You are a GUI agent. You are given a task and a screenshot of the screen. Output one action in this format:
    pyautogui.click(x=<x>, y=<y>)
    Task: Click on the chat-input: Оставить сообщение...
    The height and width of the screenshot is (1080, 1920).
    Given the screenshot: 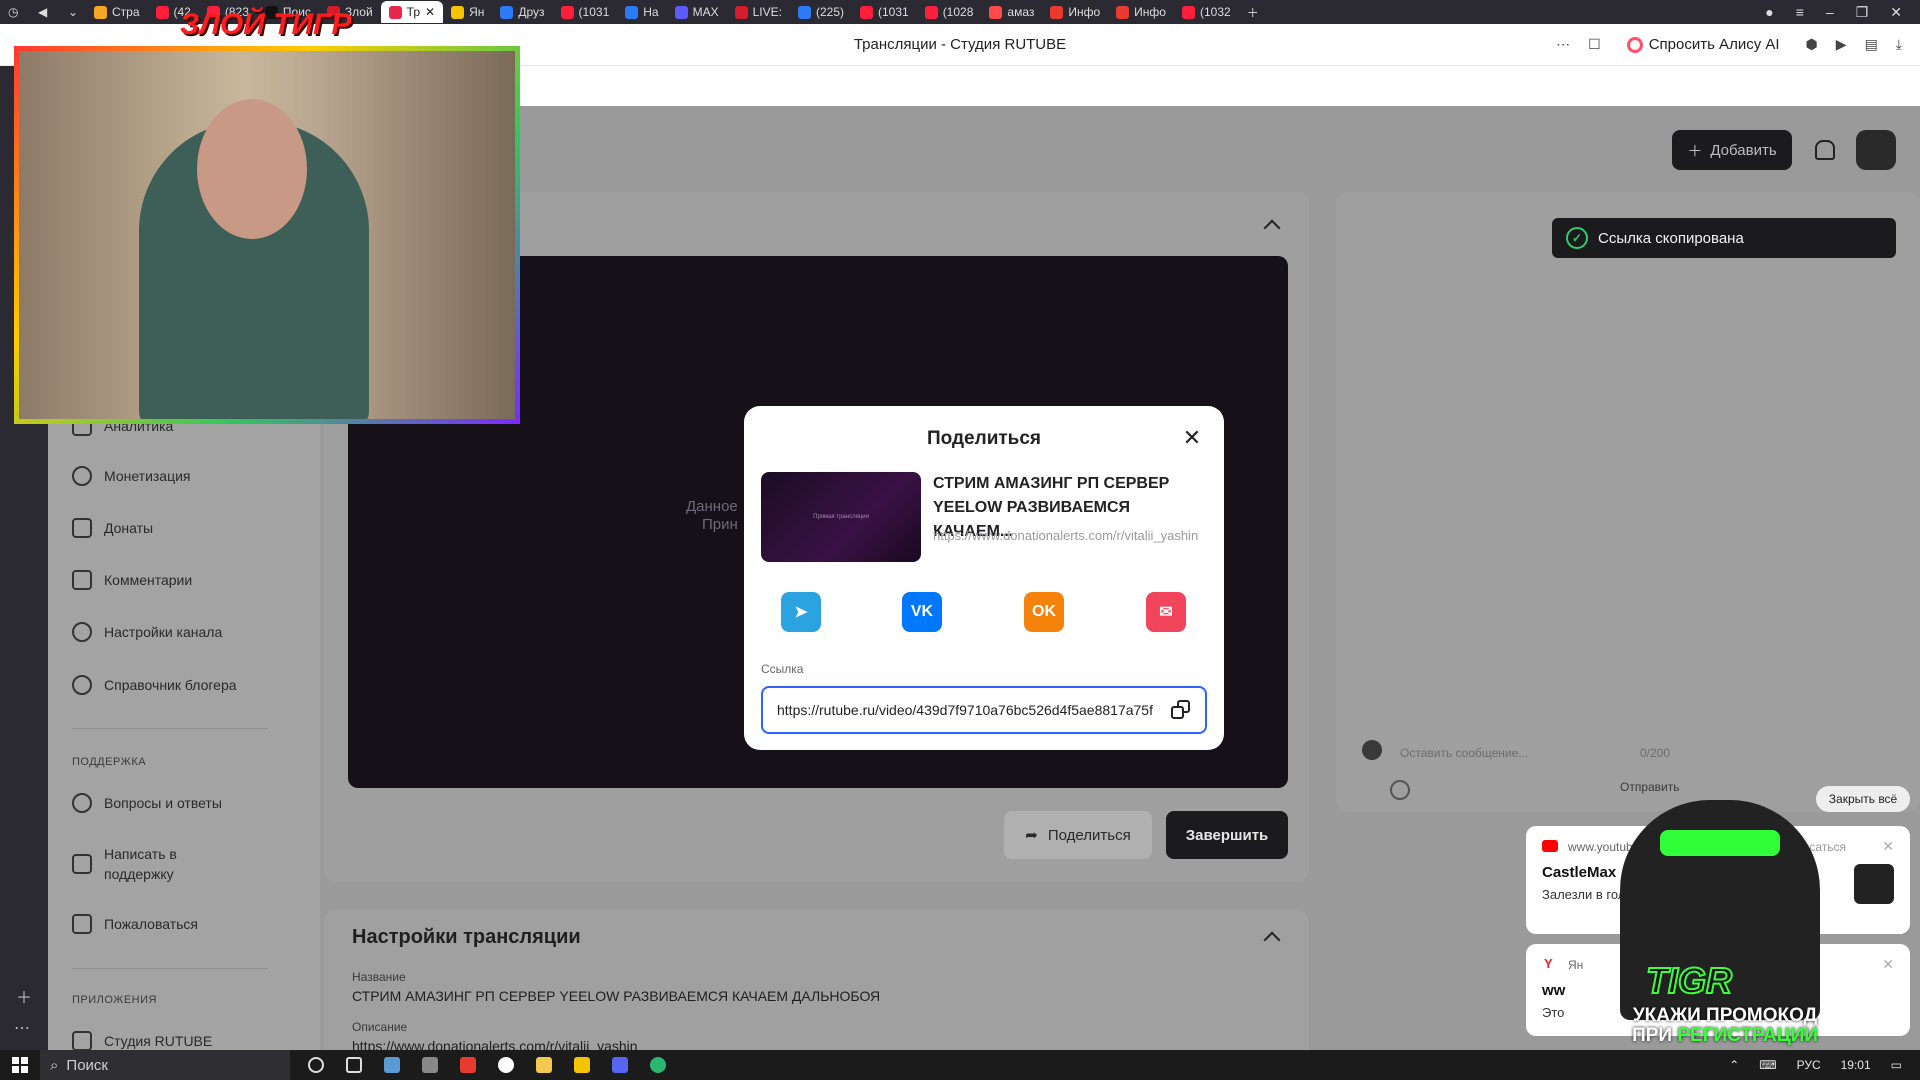 What is the action you would take?
    pyautogui.click(x=1464, y=753)
    